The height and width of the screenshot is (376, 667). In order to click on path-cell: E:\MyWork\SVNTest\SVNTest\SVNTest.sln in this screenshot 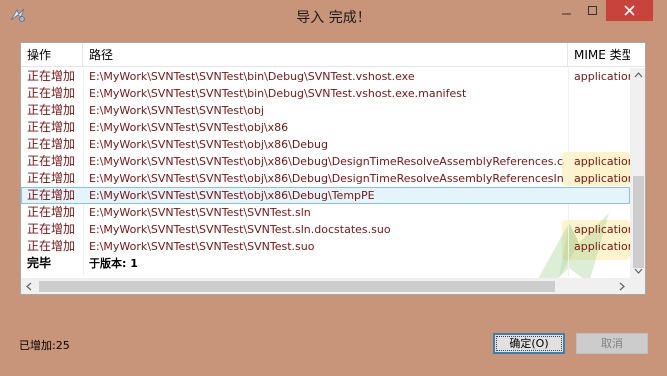, I will do `click(200, 212)`.